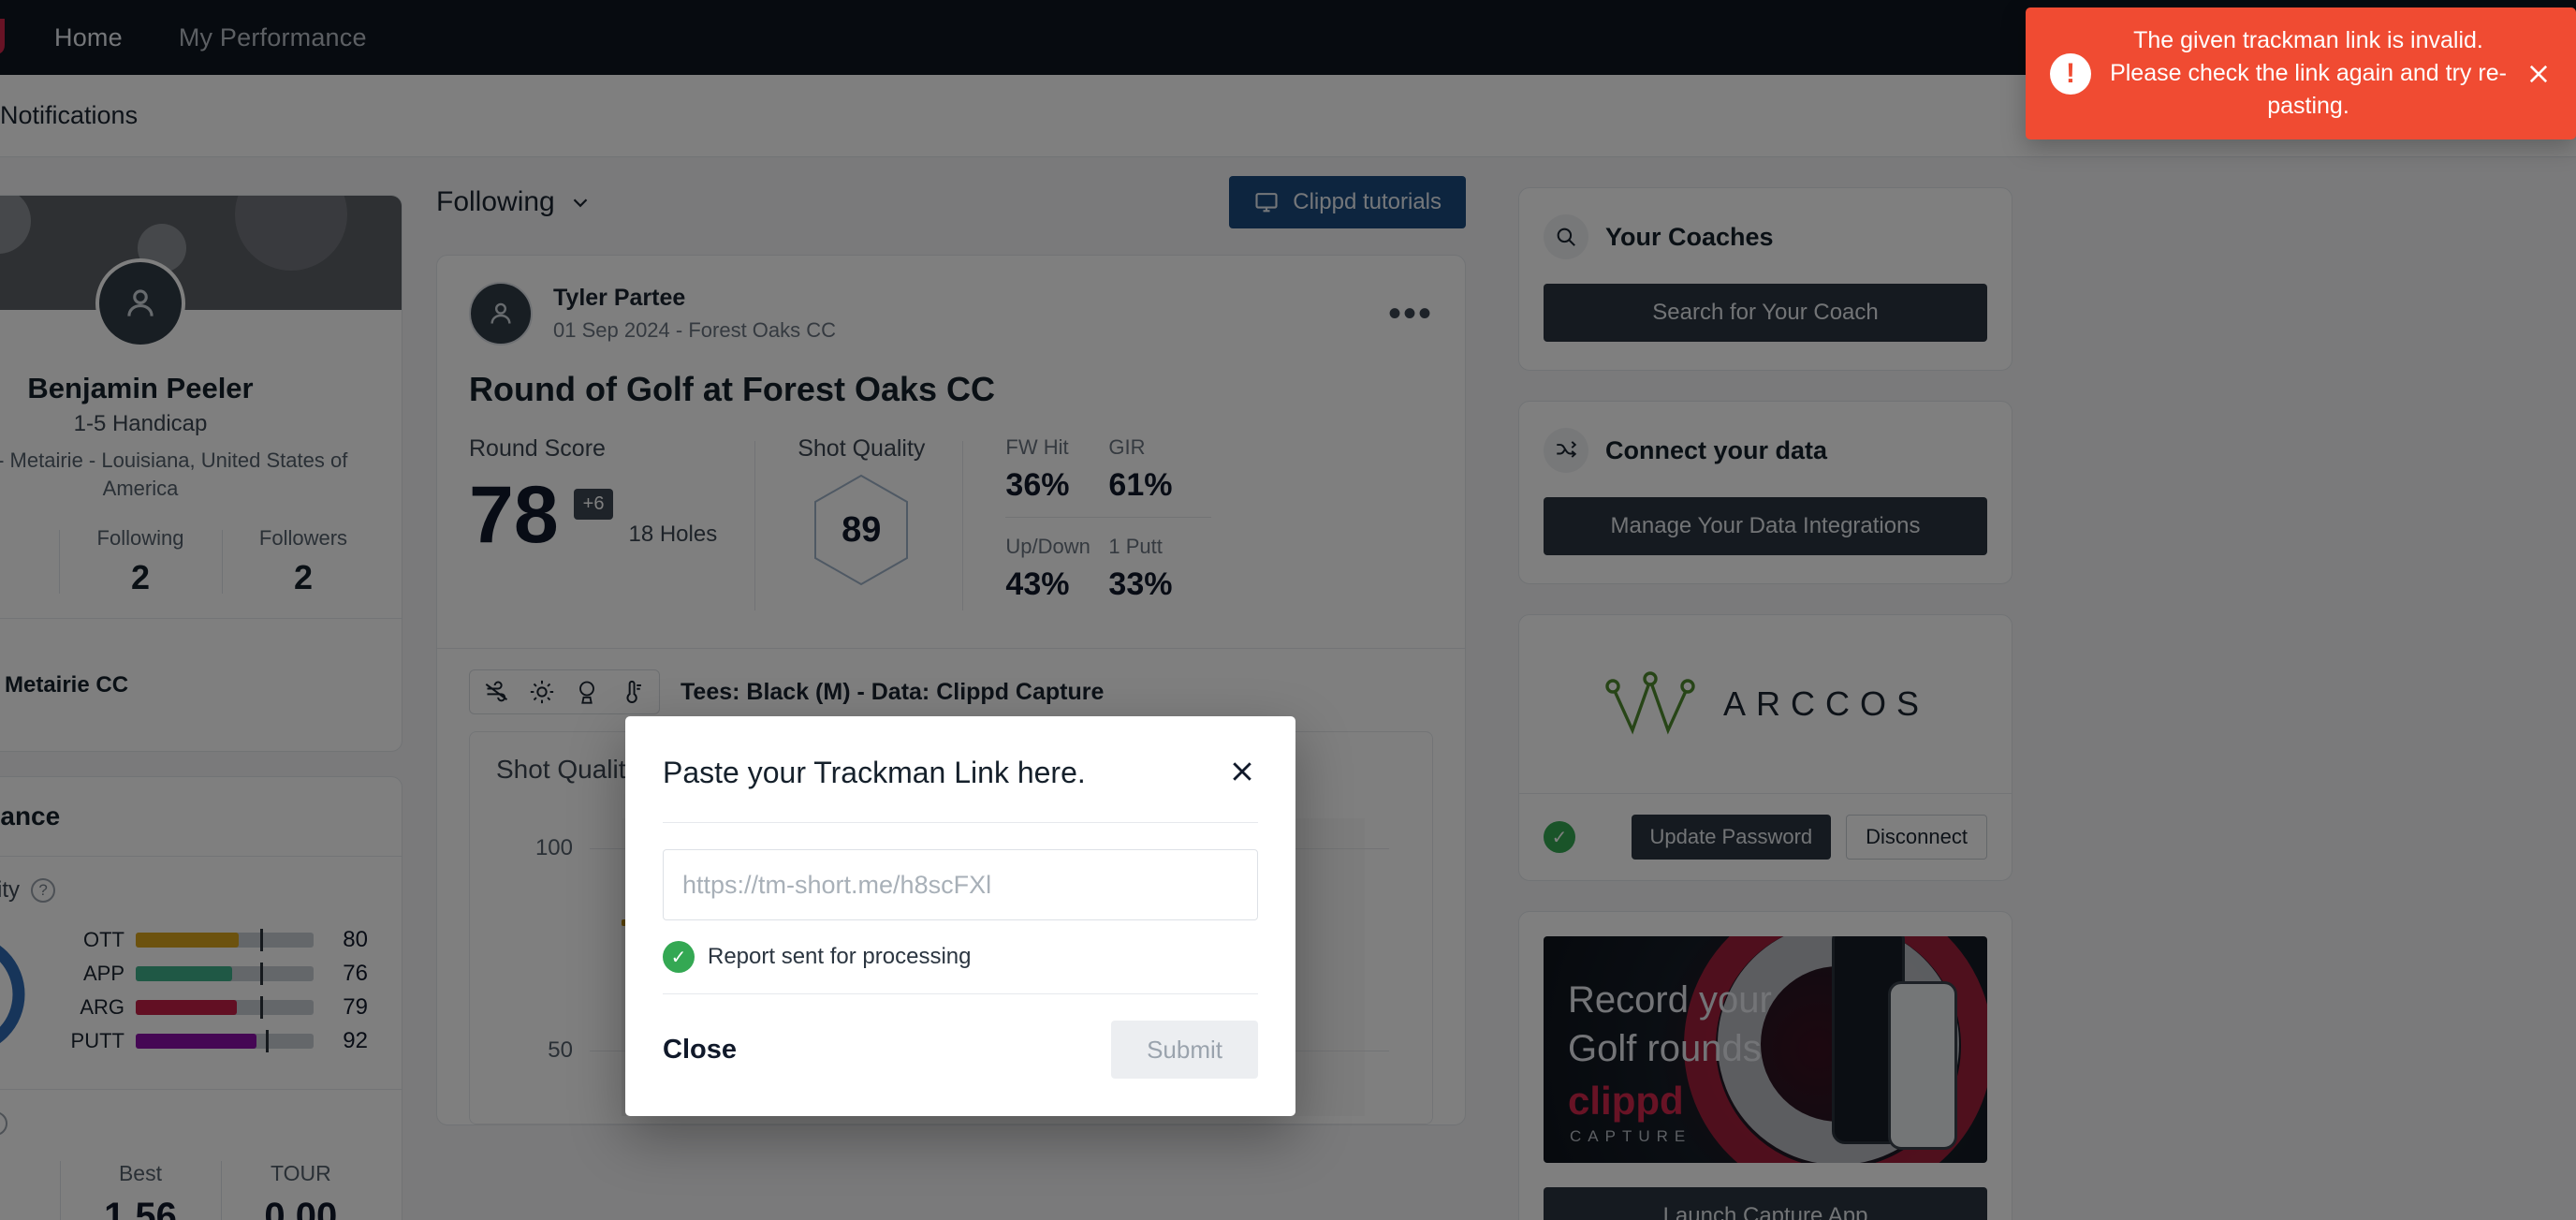  Describe the element at coordinates (2070, 73) in the screenshot. I see `error-exclamation-icon: !` at that location.